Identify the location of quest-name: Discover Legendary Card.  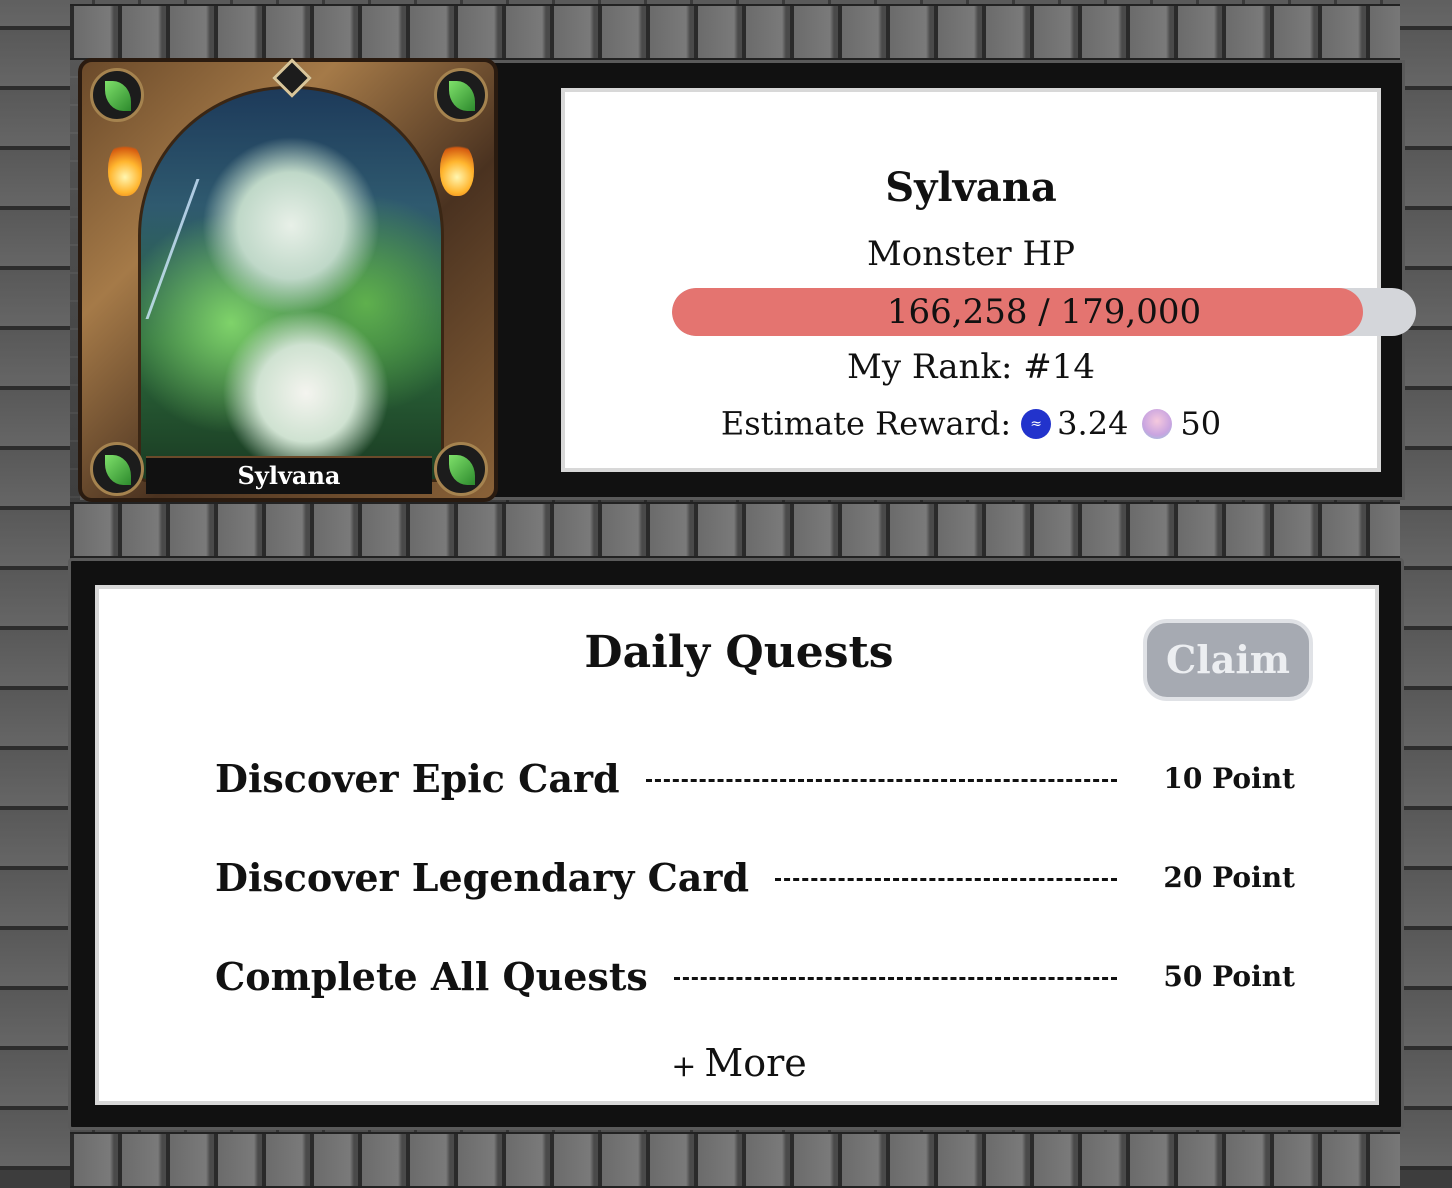
(482, 877).